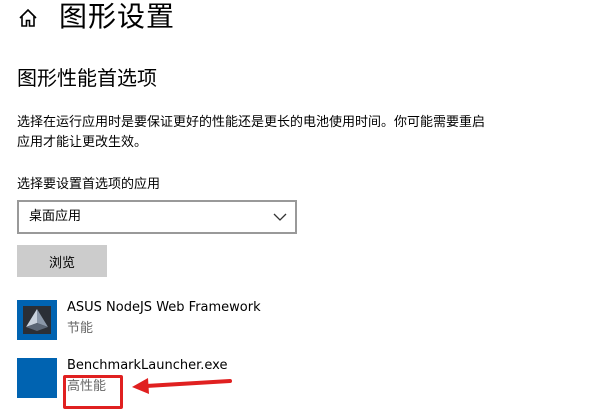 The height and width of the screenshot is (416, 600). What do you see at coordinates (297, 320) in the screenshot?
I see `app-list-item-asus: ASUS NodeJS Web Framework 节能` at bounding box center [297, 320].